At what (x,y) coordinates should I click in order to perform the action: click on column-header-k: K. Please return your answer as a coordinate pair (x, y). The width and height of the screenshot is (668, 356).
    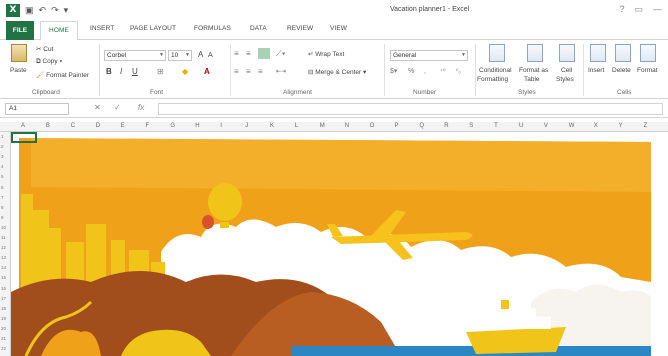
    Looking at the image, I should click on (272, 126).